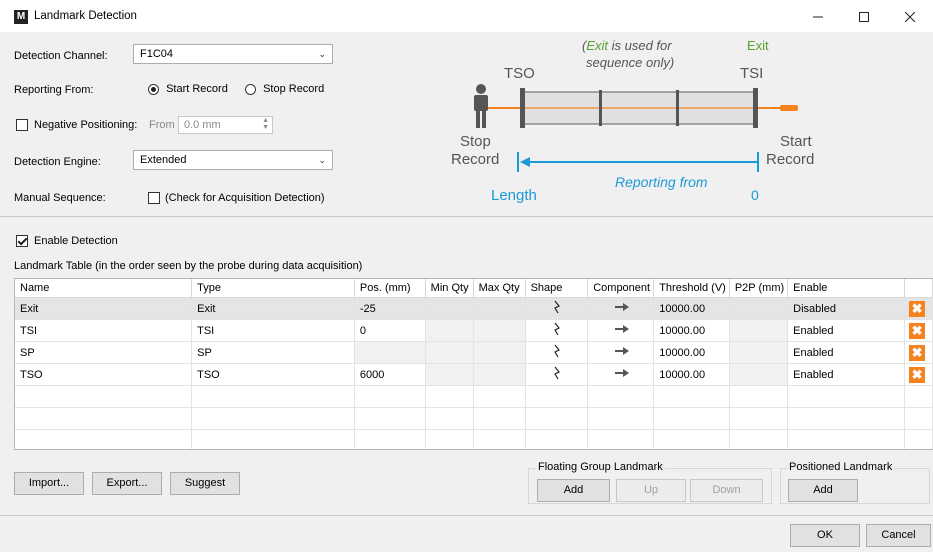 The image size is (933, 552). What do you see at coordinates (818, 16) in the screenshot?
I see `minimize-button` at bounding box center [818, 16].